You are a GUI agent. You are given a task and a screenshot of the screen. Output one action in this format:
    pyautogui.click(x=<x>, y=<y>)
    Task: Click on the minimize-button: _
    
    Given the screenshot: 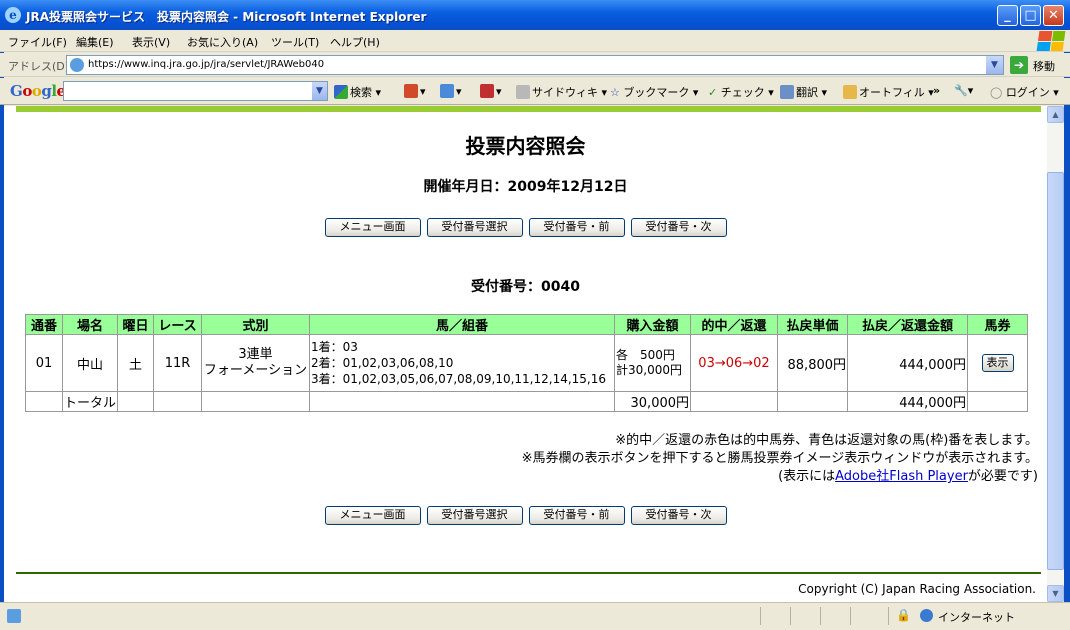 What is the action you would take?
    pyautogui.click(x=1007, y=15)
    